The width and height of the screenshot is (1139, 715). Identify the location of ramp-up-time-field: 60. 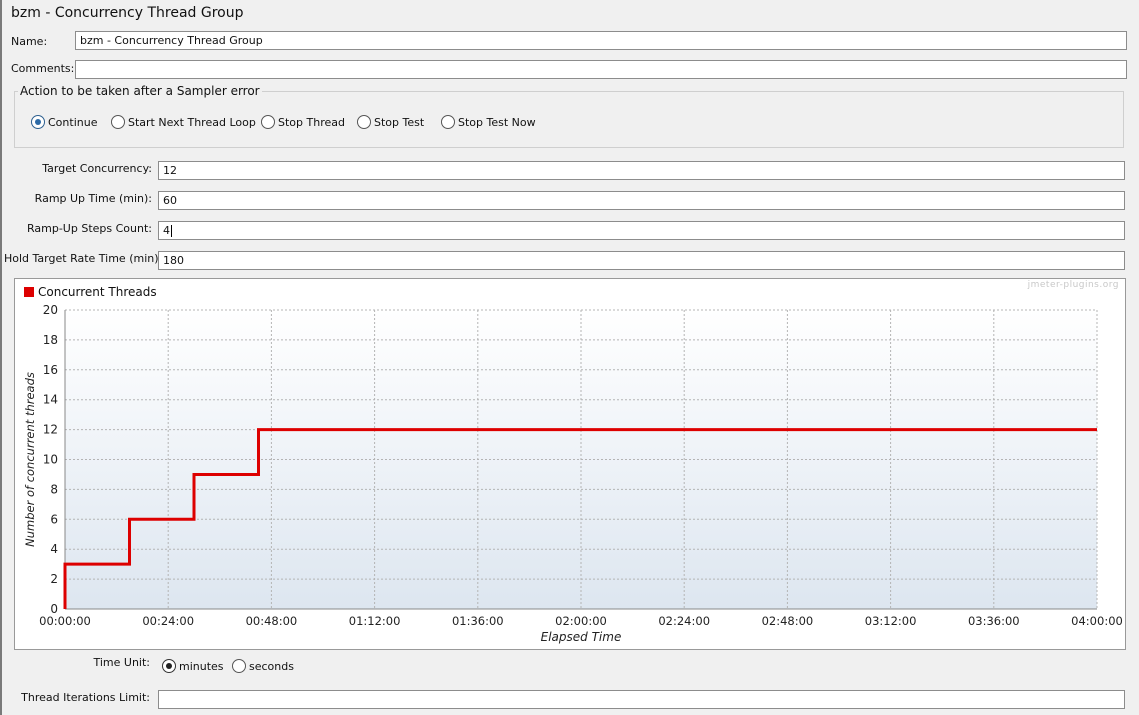
(641, 200).